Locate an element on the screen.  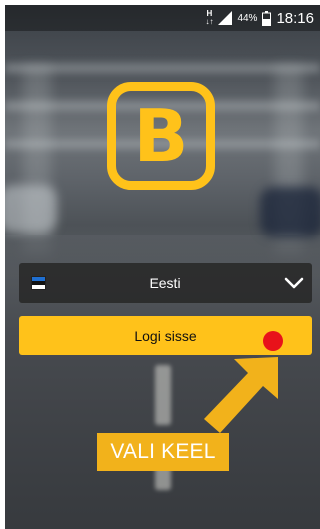
estonia-flag-icon is located at coordinates (38, 283).